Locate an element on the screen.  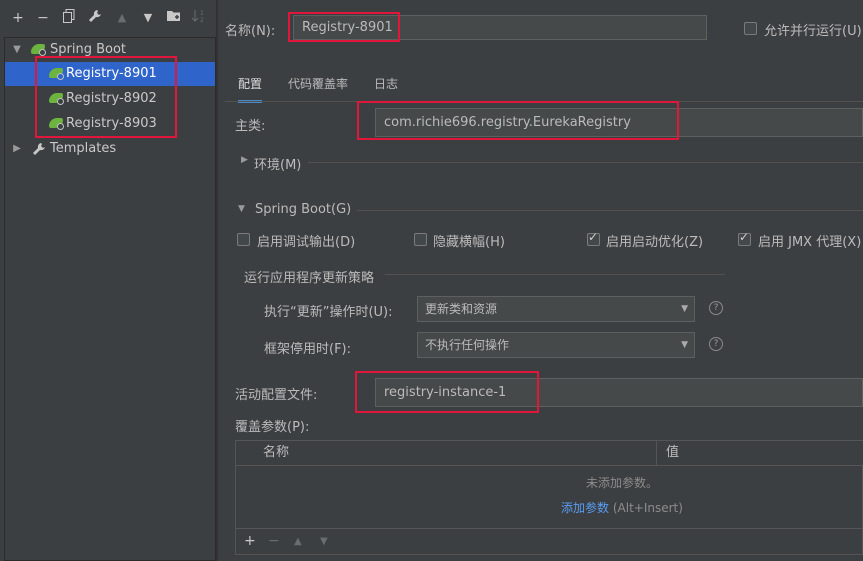
table-header: 名称 is located at coordinates (446, 453).